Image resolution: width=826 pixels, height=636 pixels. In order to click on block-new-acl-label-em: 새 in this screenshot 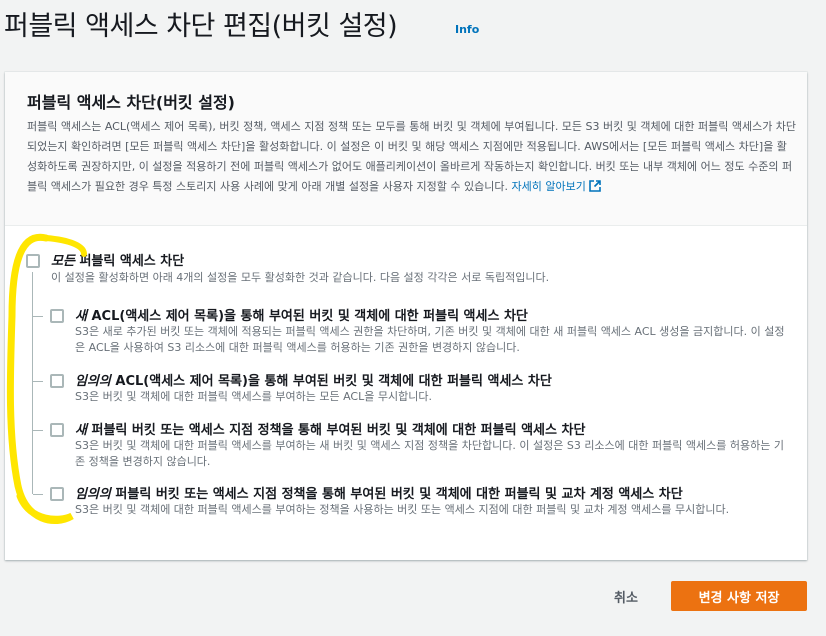, I will do `click(81, 316)`.